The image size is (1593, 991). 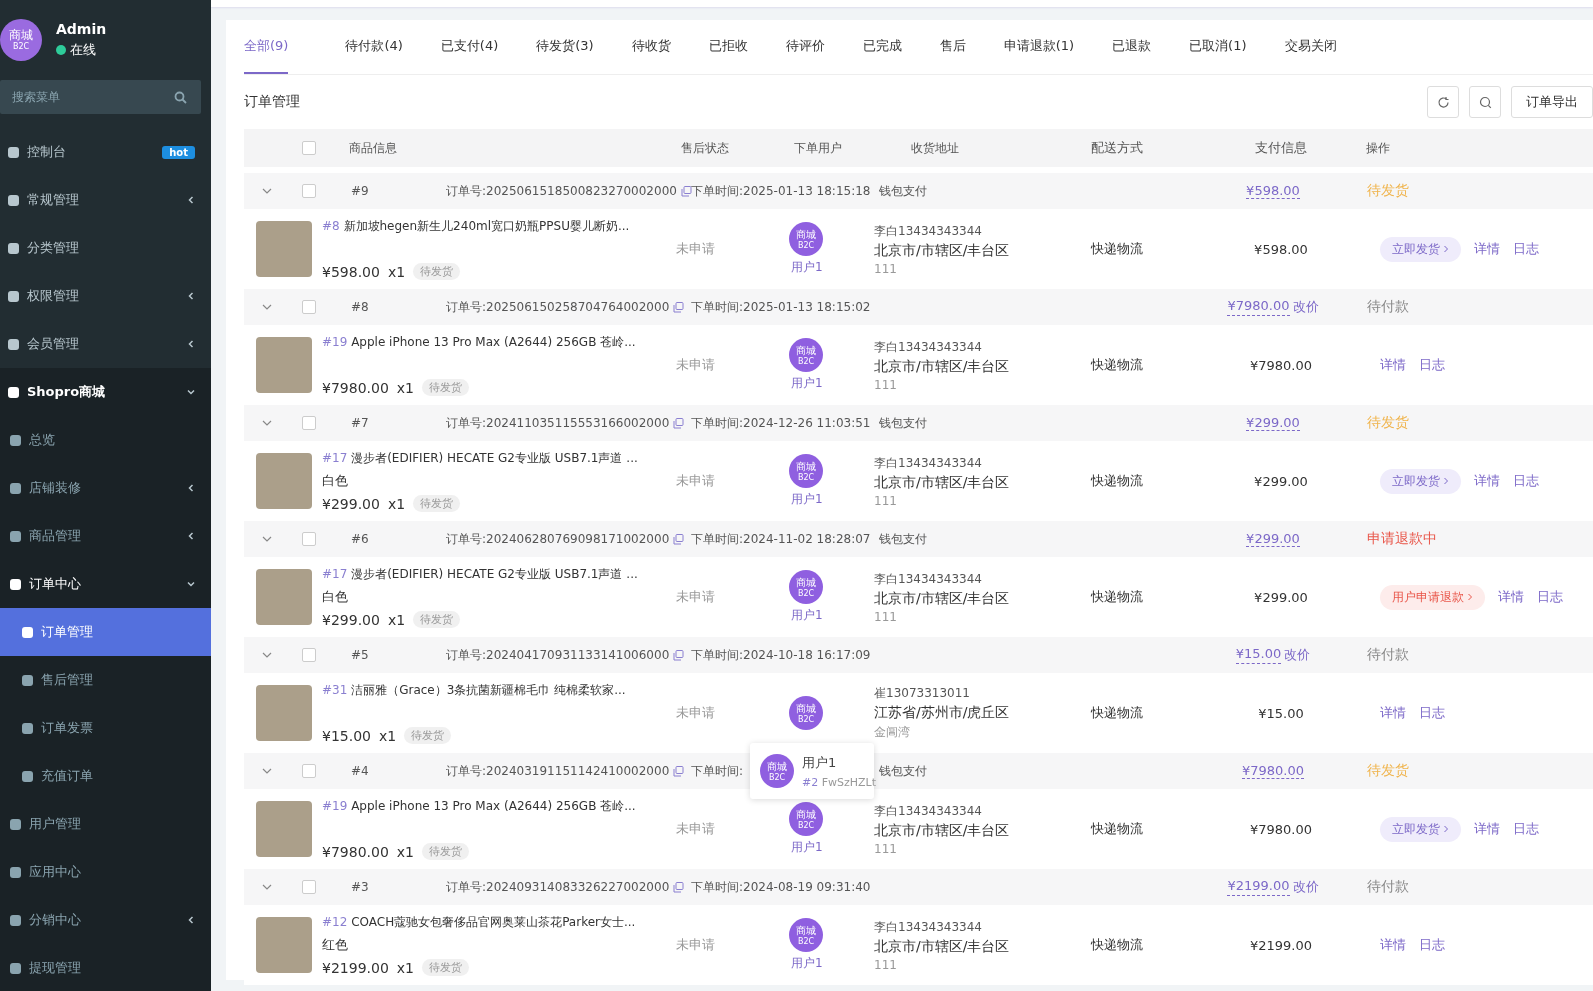 What do you see at coordinates (1432, 597) in the screenshot?
I see `refund-button: 用户申请退款` at bounding box center [1432, 597].